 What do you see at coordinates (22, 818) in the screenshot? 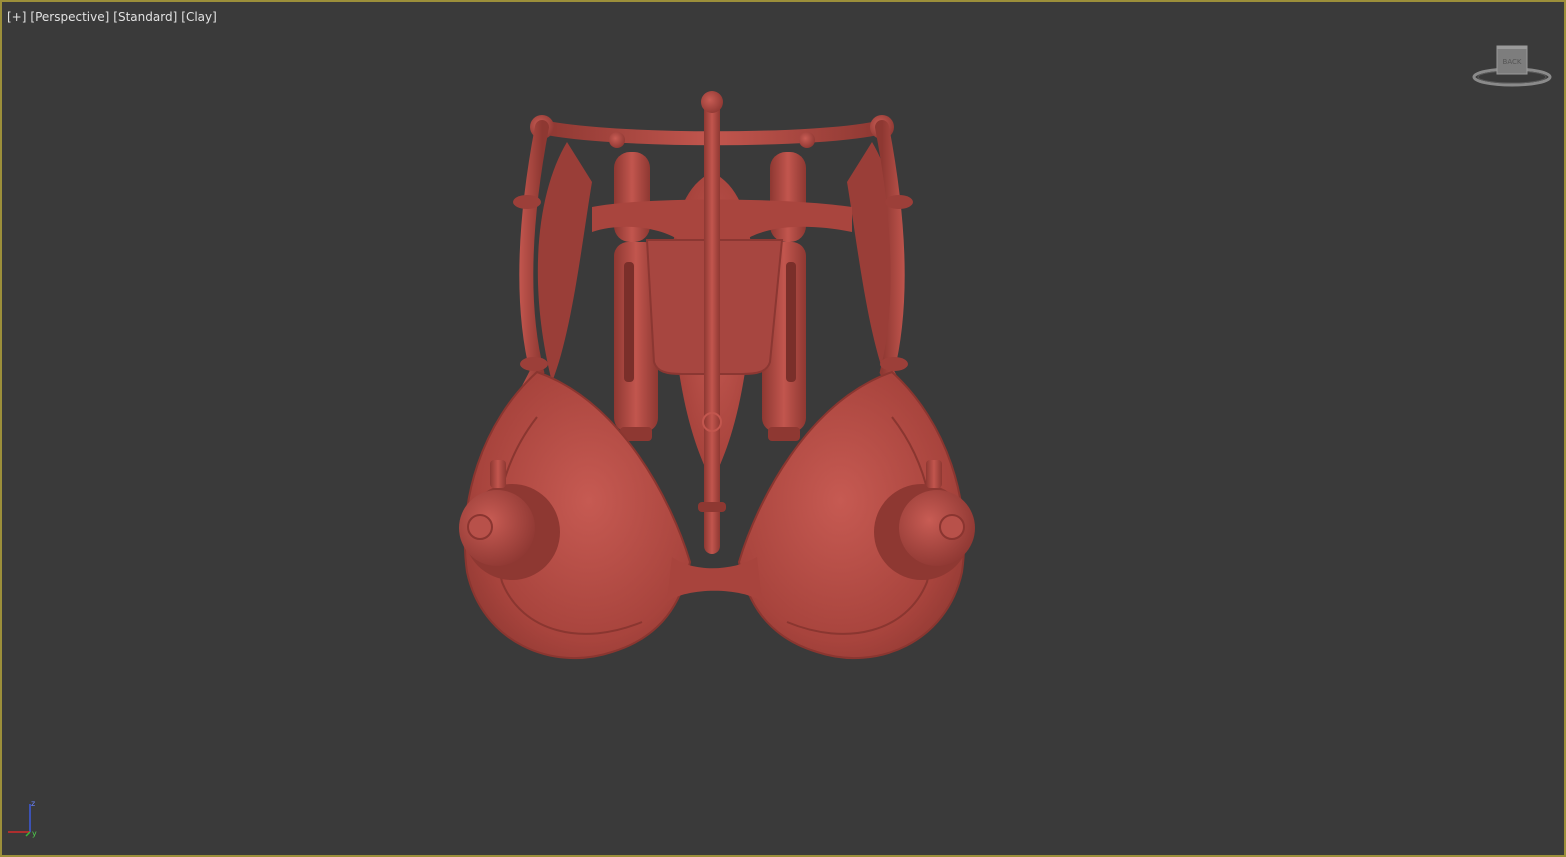
I see `axis-tripod-icon: z y` at bounding box center [22, 818].